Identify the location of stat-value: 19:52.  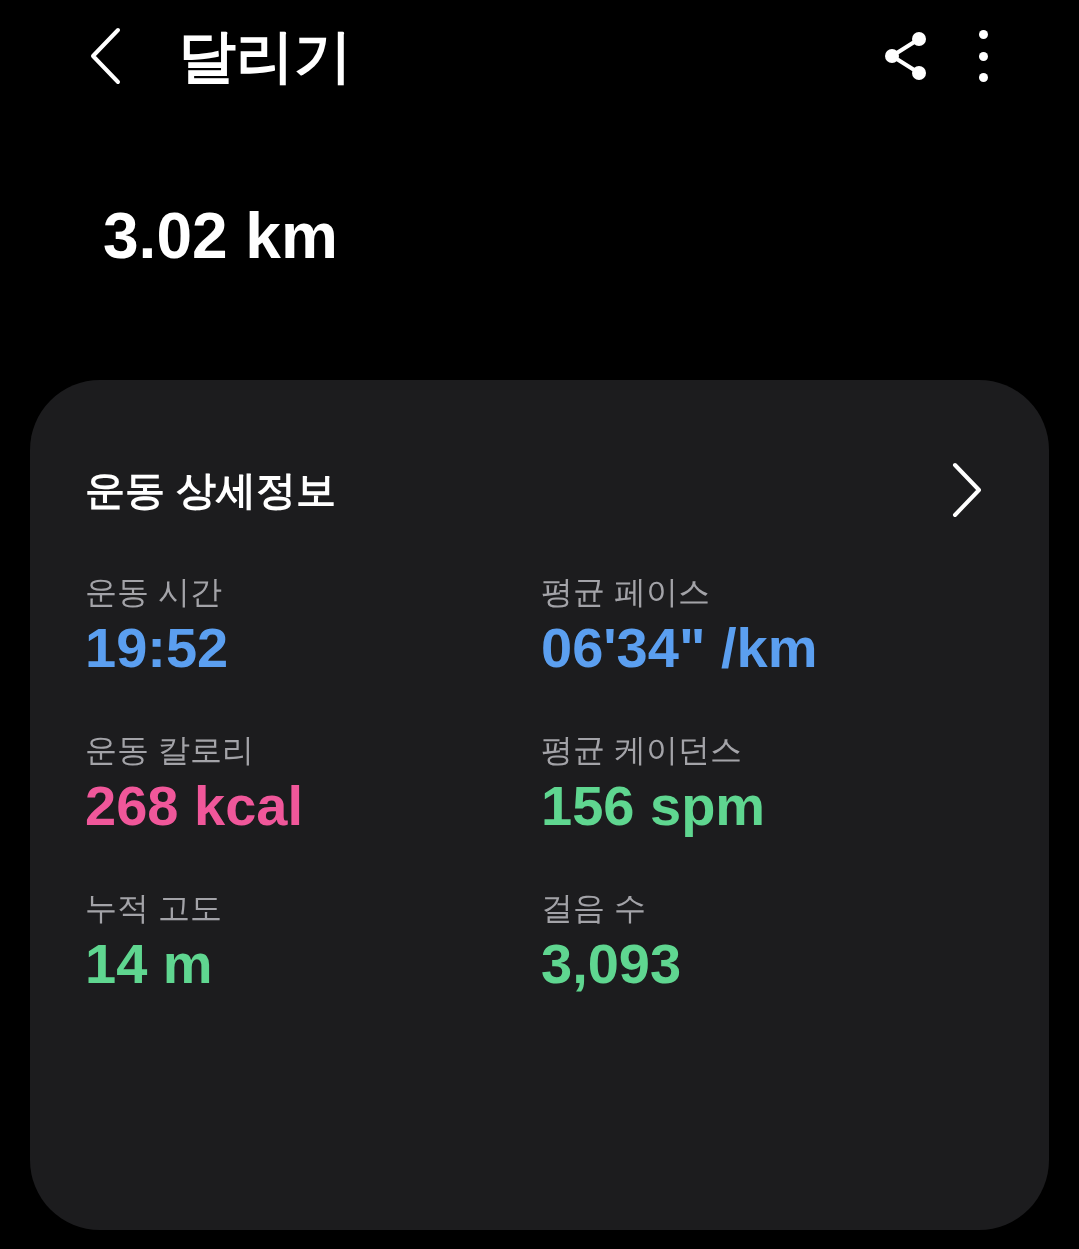
(157, 648).